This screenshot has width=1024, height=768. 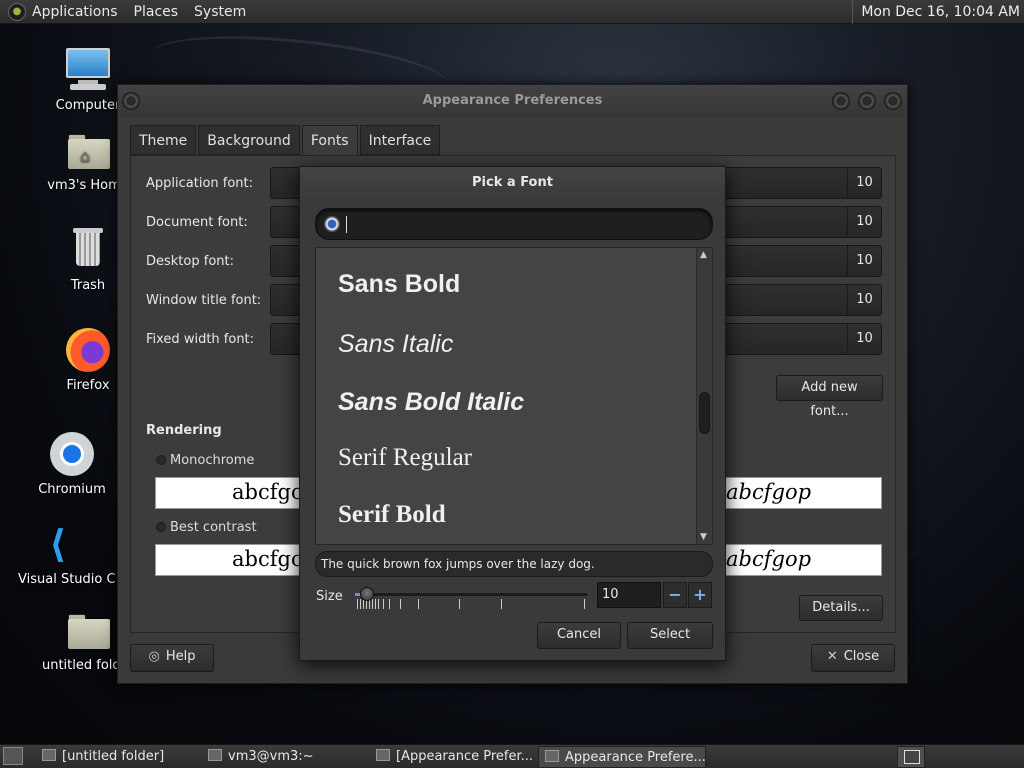 I want to click on tab-interface: Interface, so click(x=400, y=140).